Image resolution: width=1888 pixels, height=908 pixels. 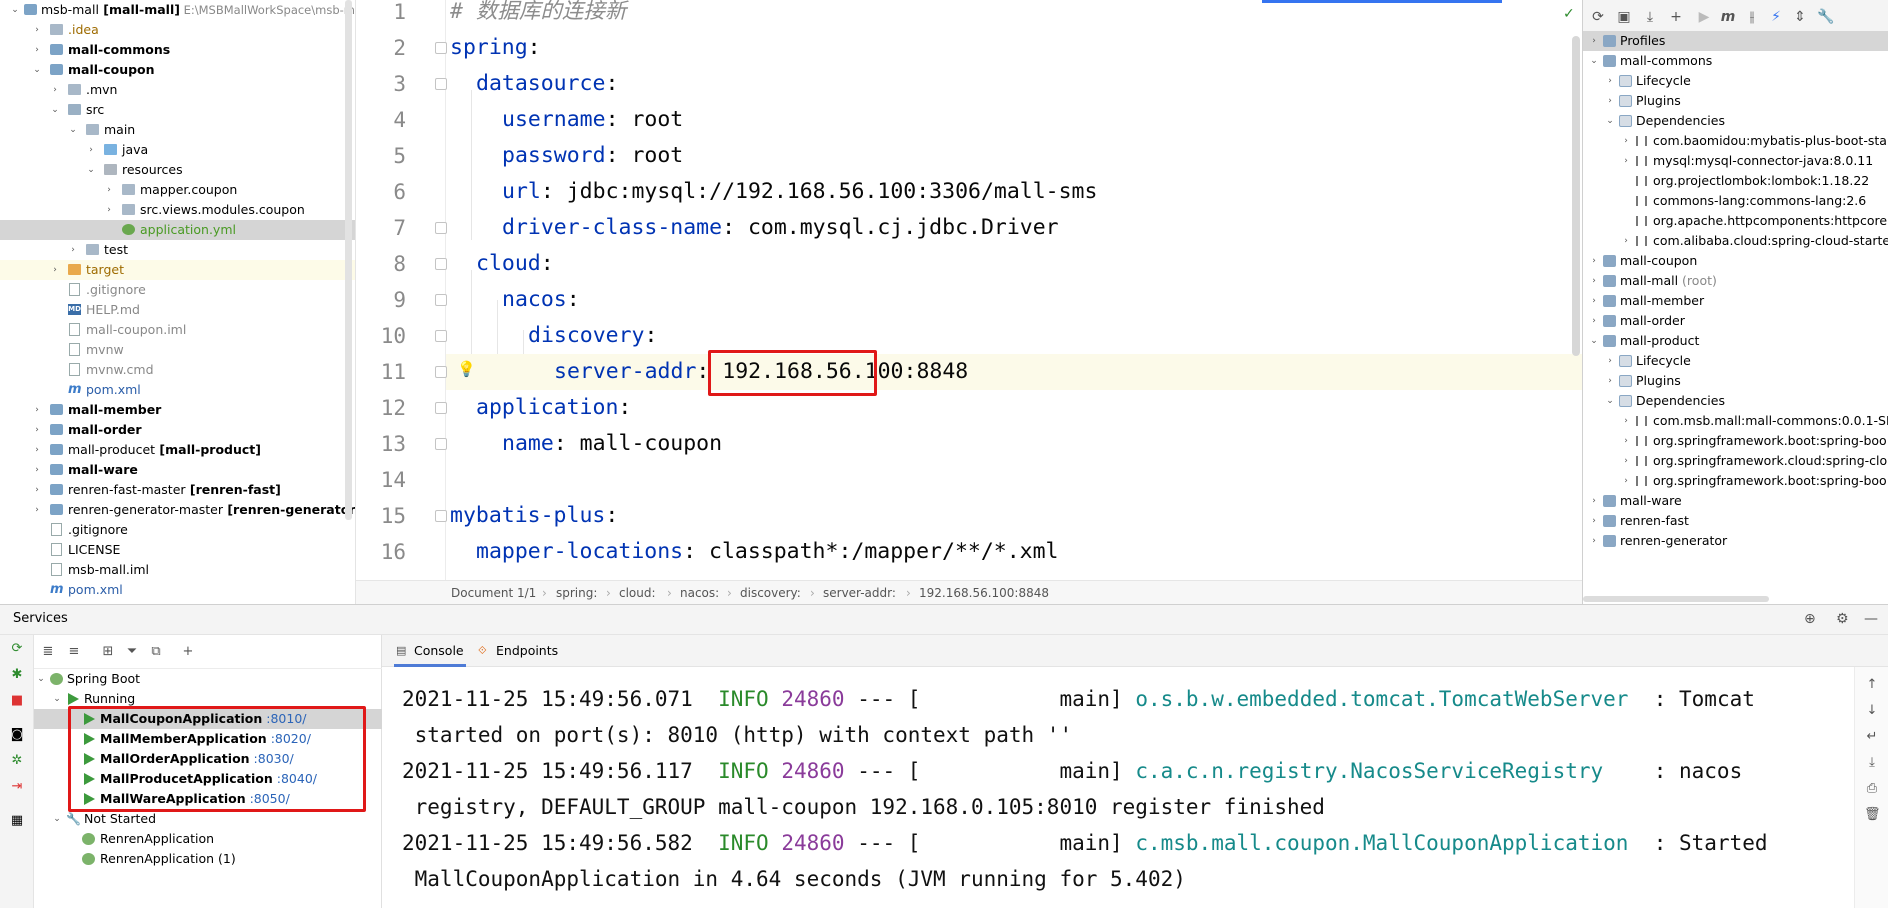 What do you see at coordinates (1735, 181) in the screenshot?
I see `maven-dependency: org.projectlombok:lombok:1.18.22` at bounding box center [1735, 181].